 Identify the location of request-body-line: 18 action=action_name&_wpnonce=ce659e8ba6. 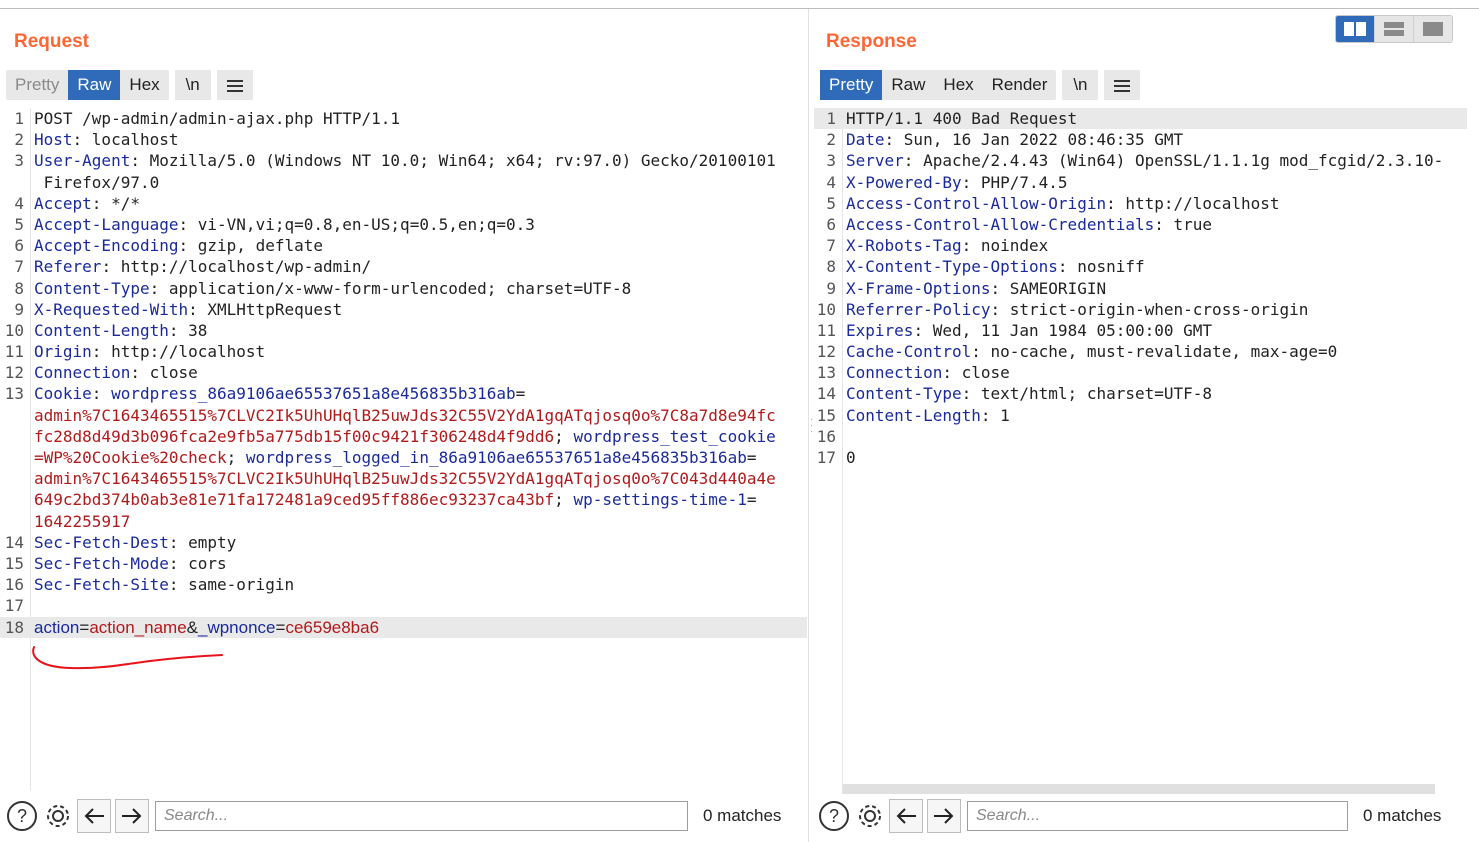
(403, 627).